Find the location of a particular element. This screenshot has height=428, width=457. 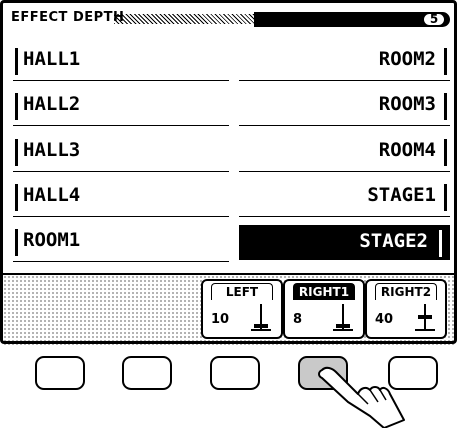

effect-item-label: ROOM1 is located at coordinates (52, 240).